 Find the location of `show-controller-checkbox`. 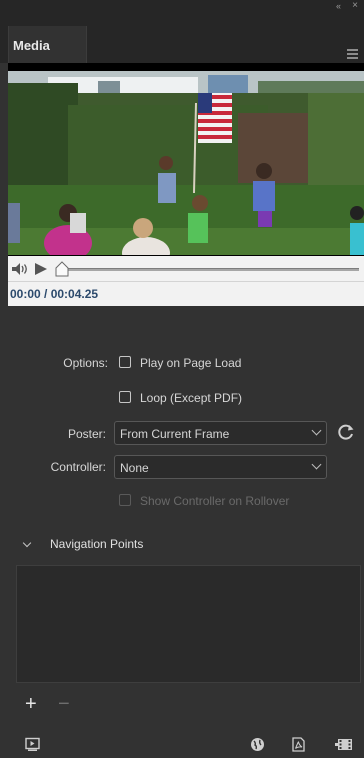

show-controller-checkbox is located at coordinates (125, 500).